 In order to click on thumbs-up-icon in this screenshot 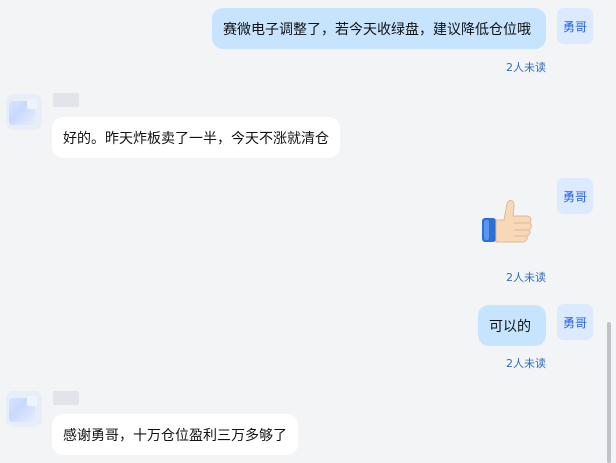, I will do `click(507, 221)`.